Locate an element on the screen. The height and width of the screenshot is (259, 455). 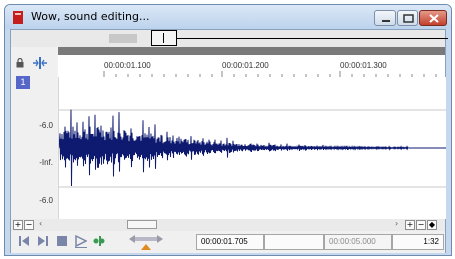
cursor-marker is located at coordinates (163, 38).